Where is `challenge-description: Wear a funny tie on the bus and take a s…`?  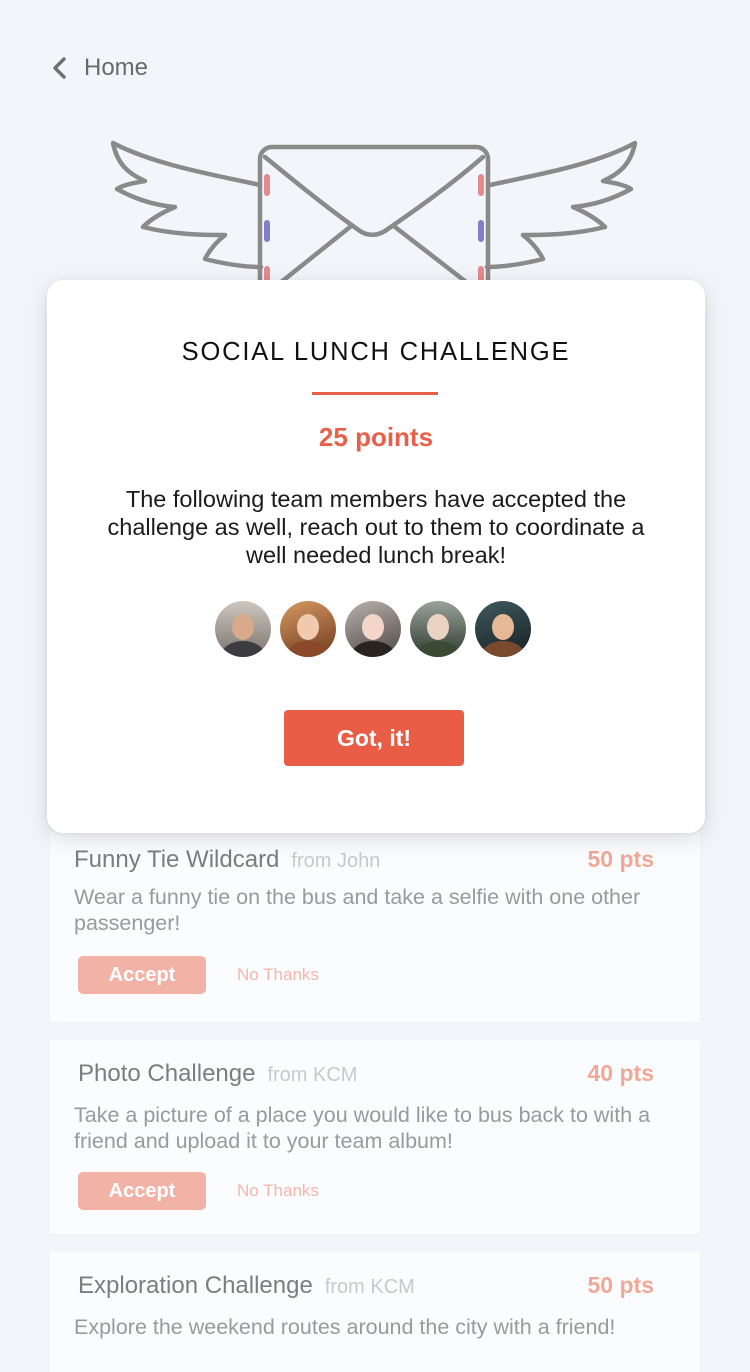
challenge-description: Wear a funny tie on the bus and take a s… is located at coordinates (357, 910).